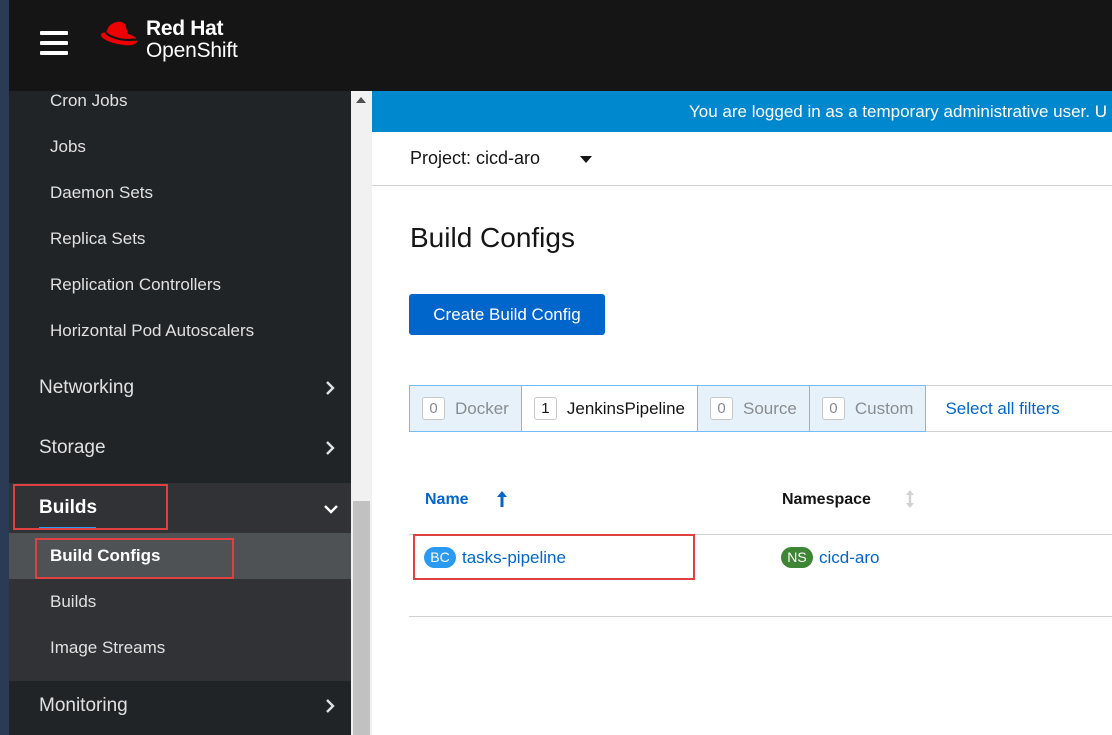  Describe the element at coordinates (83, 705) in the screenshot. I see `sidebar-group-label: Monitoring` at that location.